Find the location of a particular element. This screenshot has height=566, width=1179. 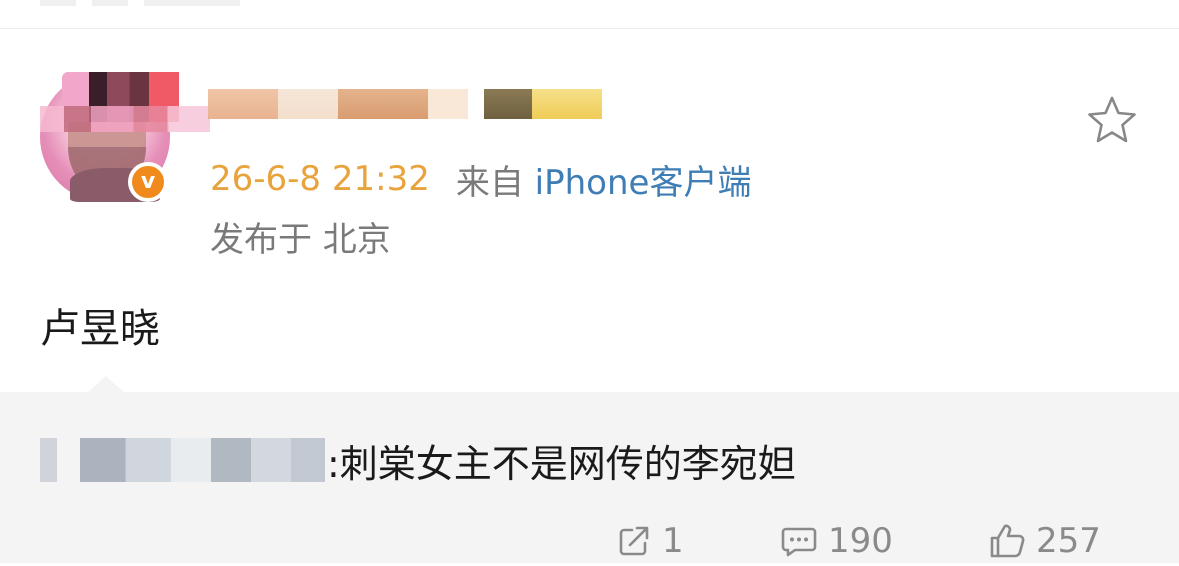

post-source: 来自 iPhone客户端 is located at coordinates (604, 179).